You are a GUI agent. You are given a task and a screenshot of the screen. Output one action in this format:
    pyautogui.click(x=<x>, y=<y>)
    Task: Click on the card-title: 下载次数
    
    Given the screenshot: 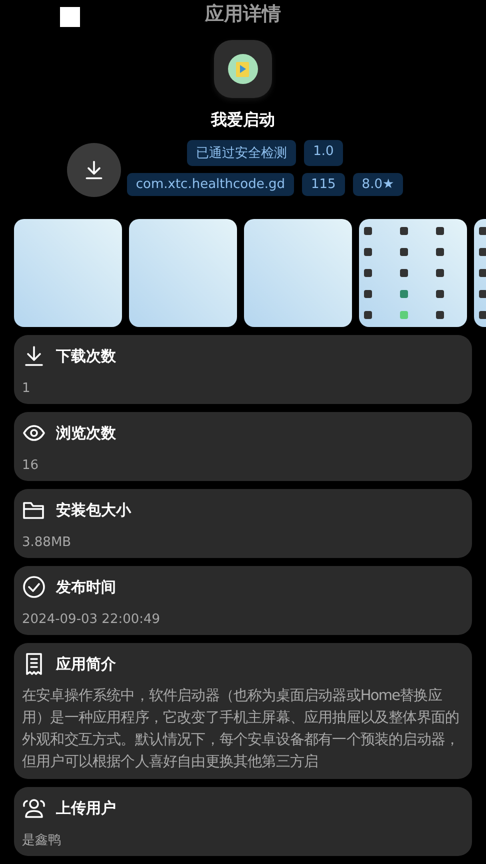 What is the action you would take?
    pyautogui.click(x=86, y=356)
    